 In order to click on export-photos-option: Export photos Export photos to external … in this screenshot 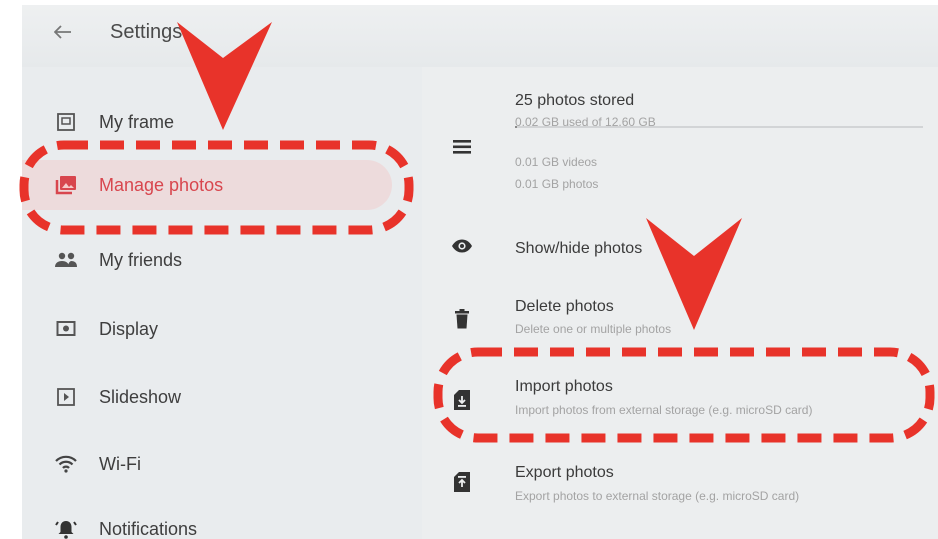, I will do `click(680, 482)`.